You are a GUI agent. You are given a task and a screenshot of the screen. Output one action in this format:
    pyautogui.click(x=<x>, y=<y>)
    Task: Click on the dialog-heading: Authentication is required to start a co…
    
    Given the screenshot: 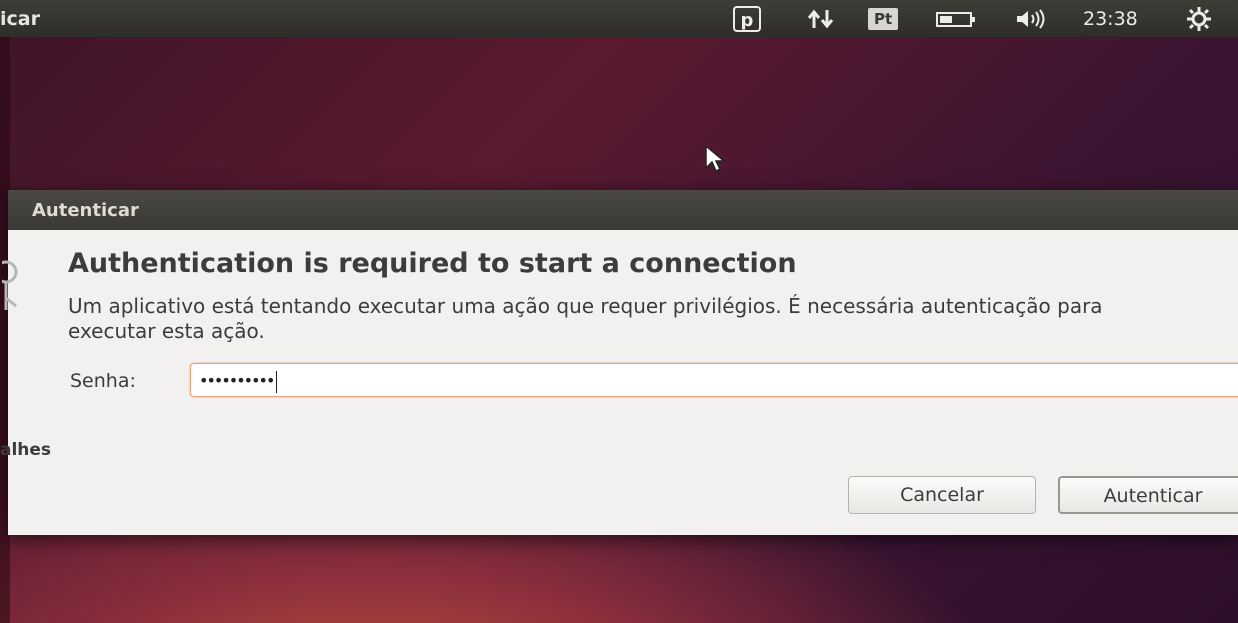 What is the action you would take?
    pyautogui.click(x=432, y=263)
    